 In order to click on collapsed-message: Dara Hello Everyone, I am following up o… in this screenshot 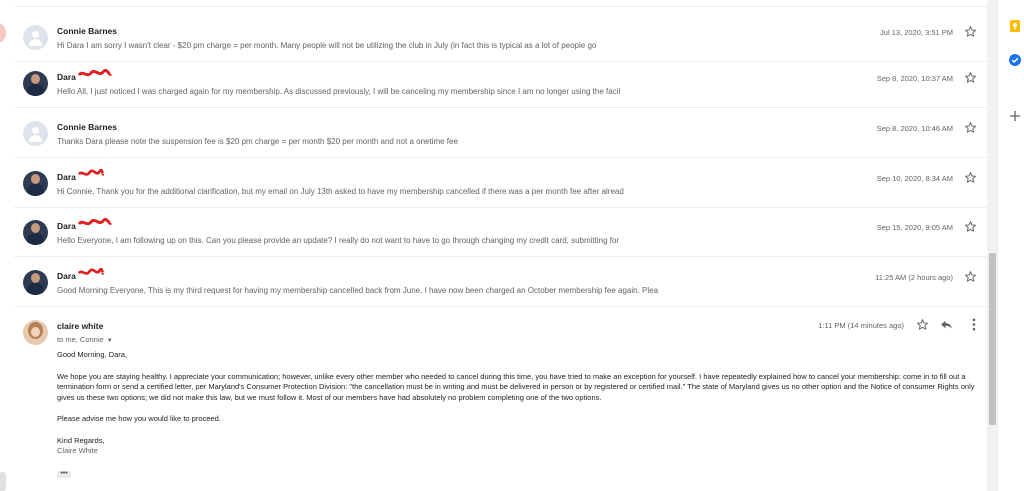, I will do `click(503, 232)`.